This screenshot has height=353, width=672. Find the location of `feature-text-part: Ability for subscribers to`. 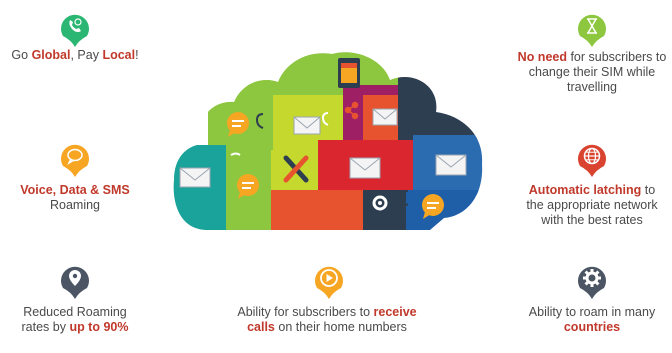

feature-text-part: Ability for subscribers to is located at coordinates (305, 312).